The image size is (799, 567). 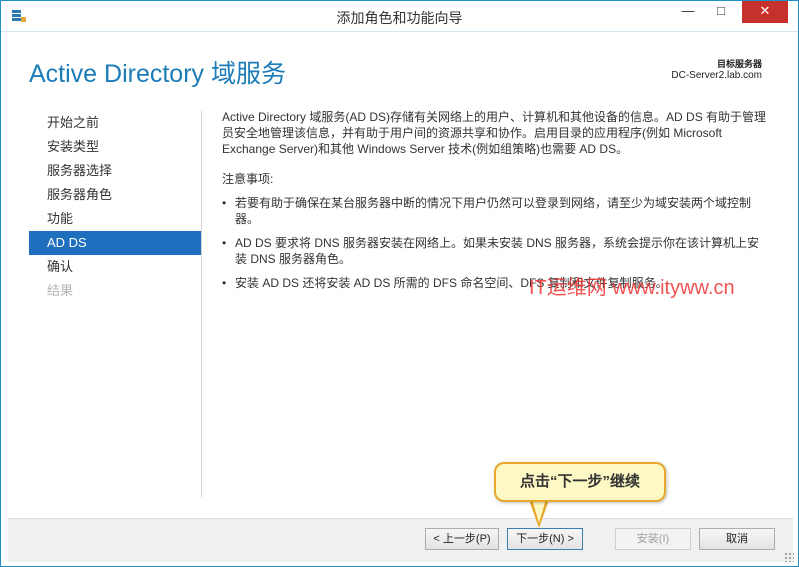 What do you see at coordinates (632, 288) in the screenshot?
I see `watermark: IT运维网 www.ityww.cn` at bounding box center [632, 288].